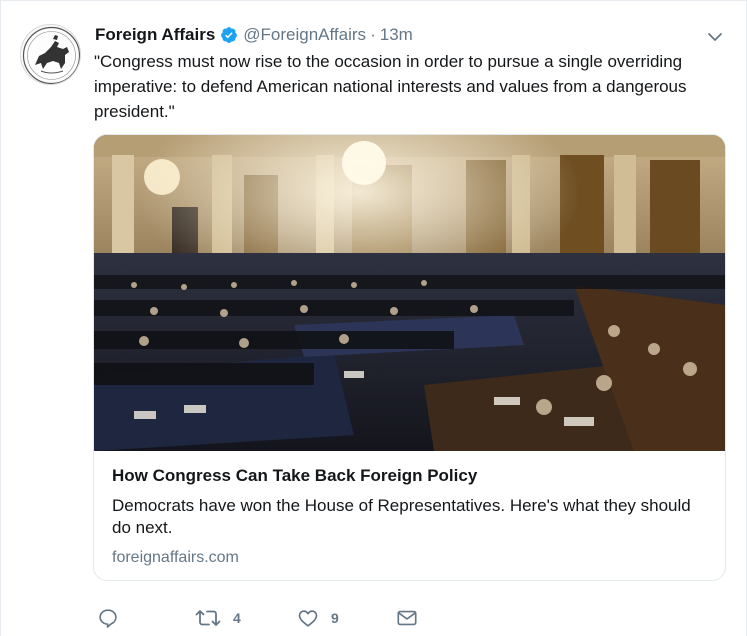 This screenshot has height=636, width=747. Describe the element at coordinates (175, 557) in the screenshot. I see `card-domain: foreignaffairs.com` at that location.